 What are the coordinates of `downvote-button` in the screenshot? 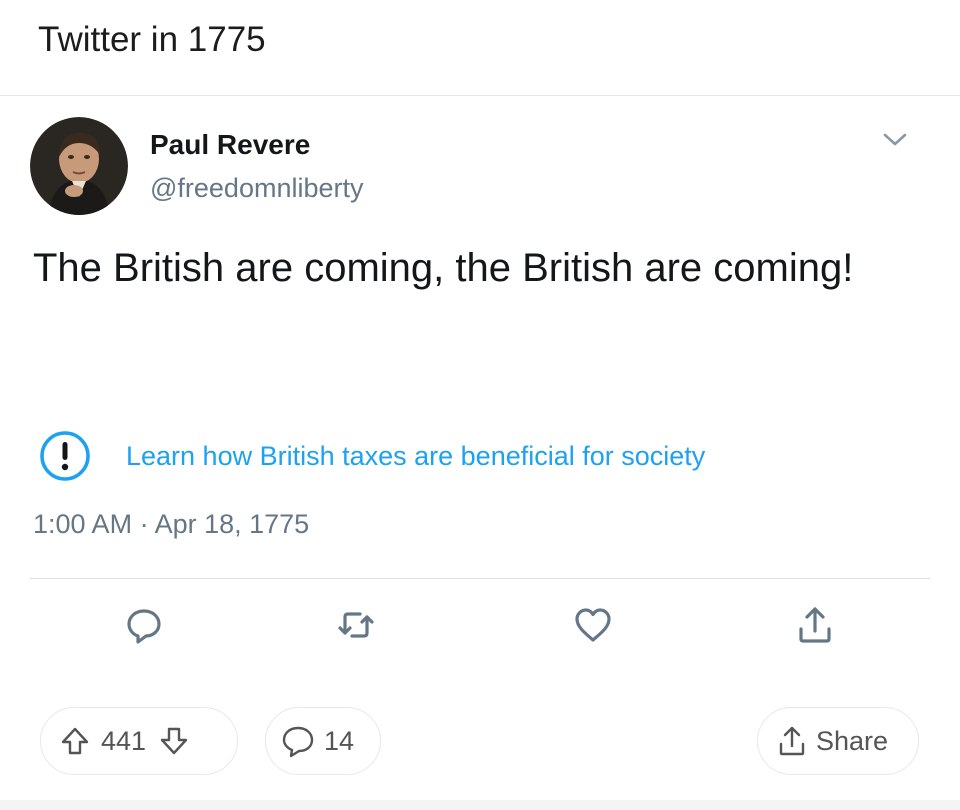 It's located at (174, 741).